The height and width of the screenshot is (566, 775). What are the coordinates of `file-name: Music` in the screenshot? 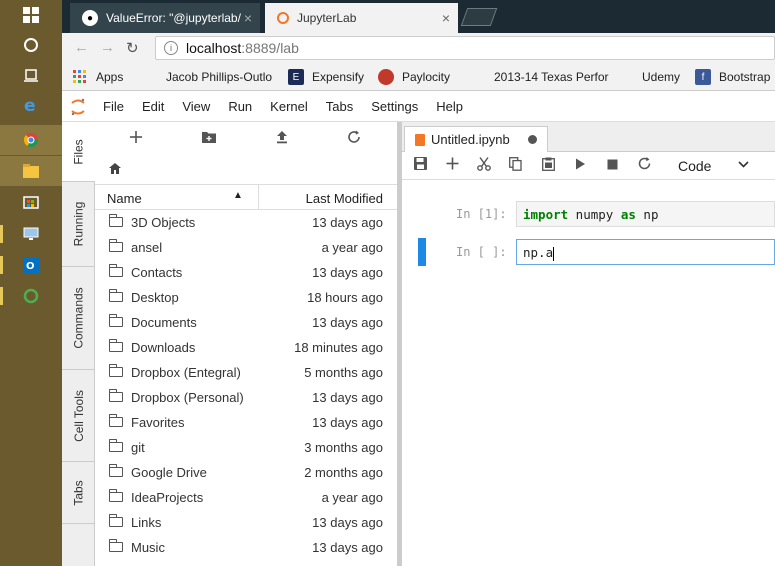 It's located at (148, 547).